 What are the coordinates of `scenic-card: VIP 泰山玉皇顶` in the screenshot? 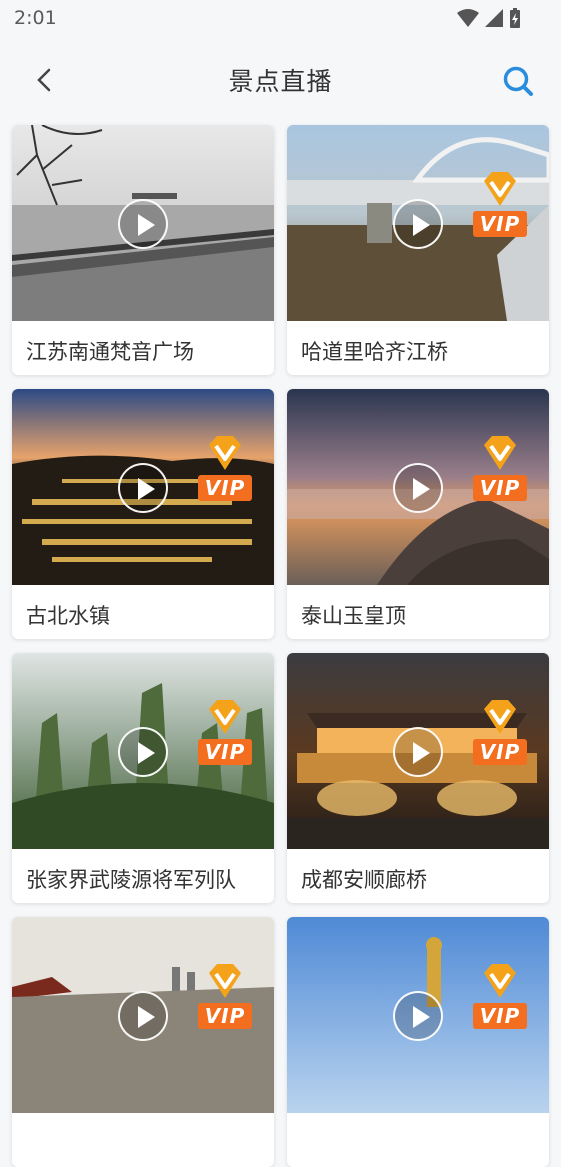 It's located at (418, 514).